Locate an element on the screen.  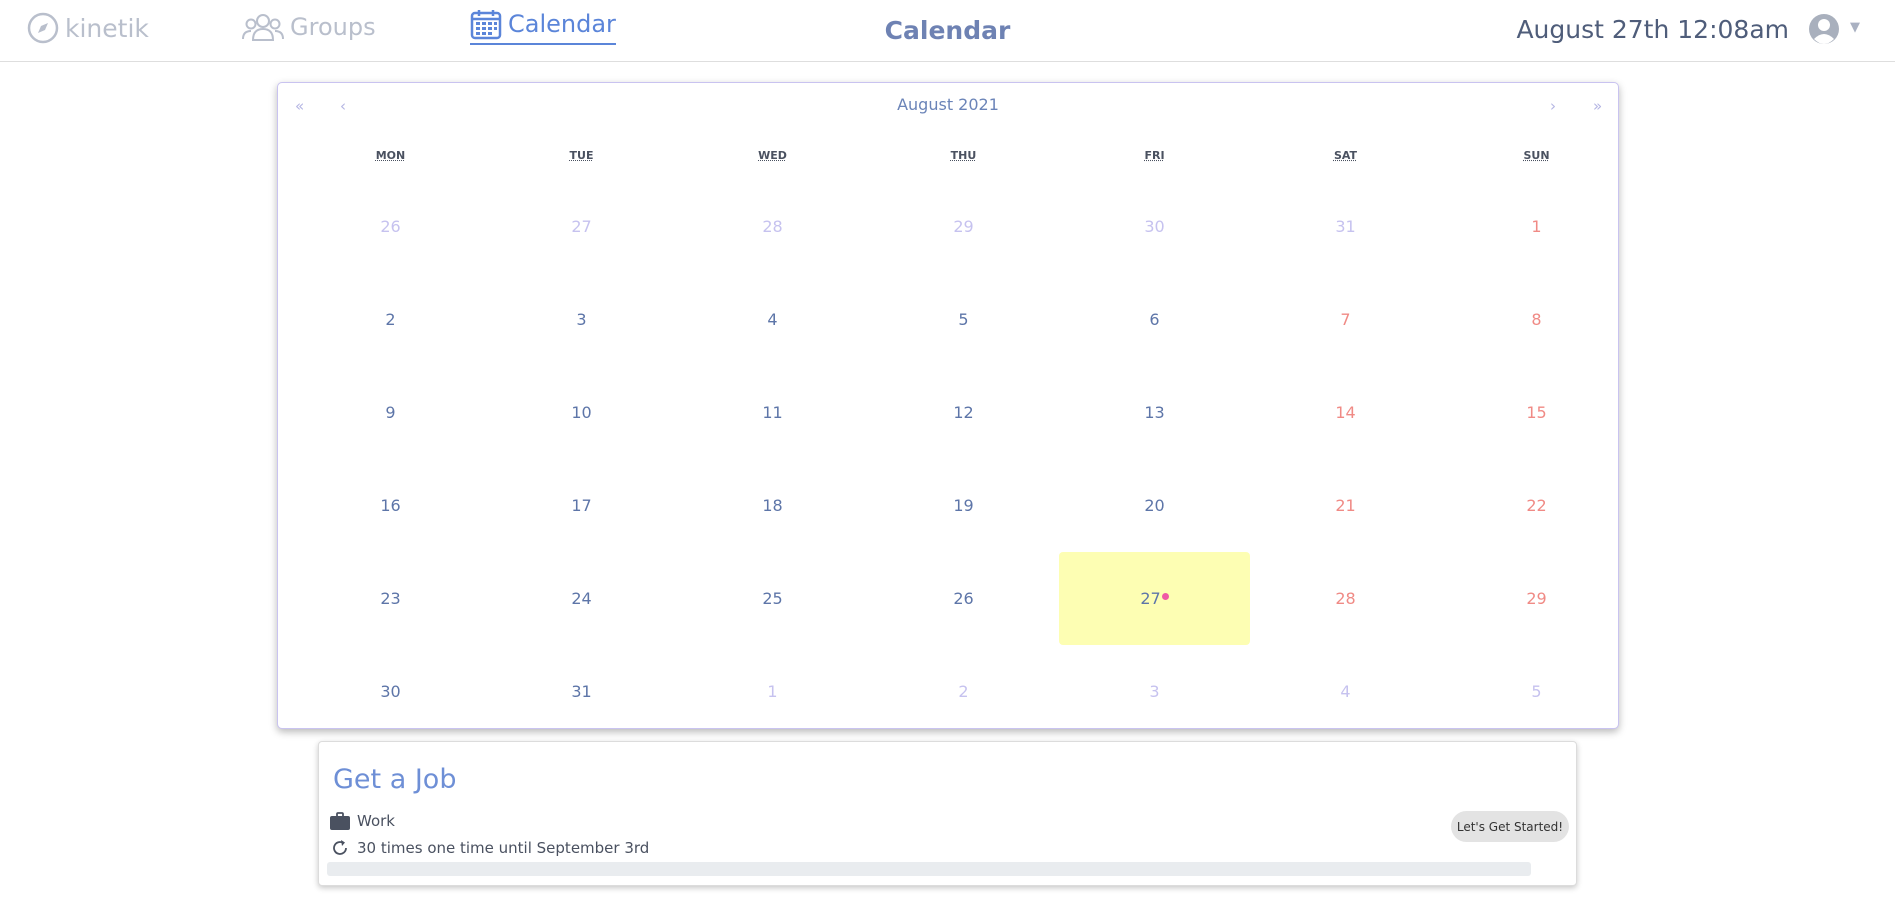
day-number: 7 is located at coordinates (1345, 319).